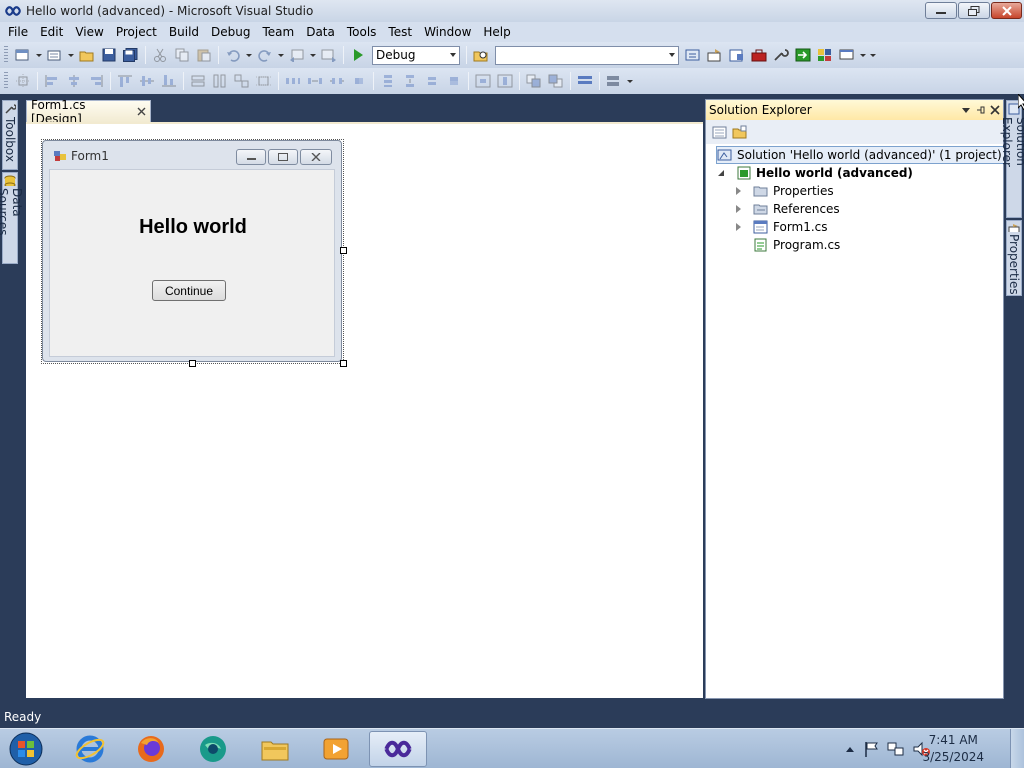  I want to click on properties-window-button, so click(715, 55).